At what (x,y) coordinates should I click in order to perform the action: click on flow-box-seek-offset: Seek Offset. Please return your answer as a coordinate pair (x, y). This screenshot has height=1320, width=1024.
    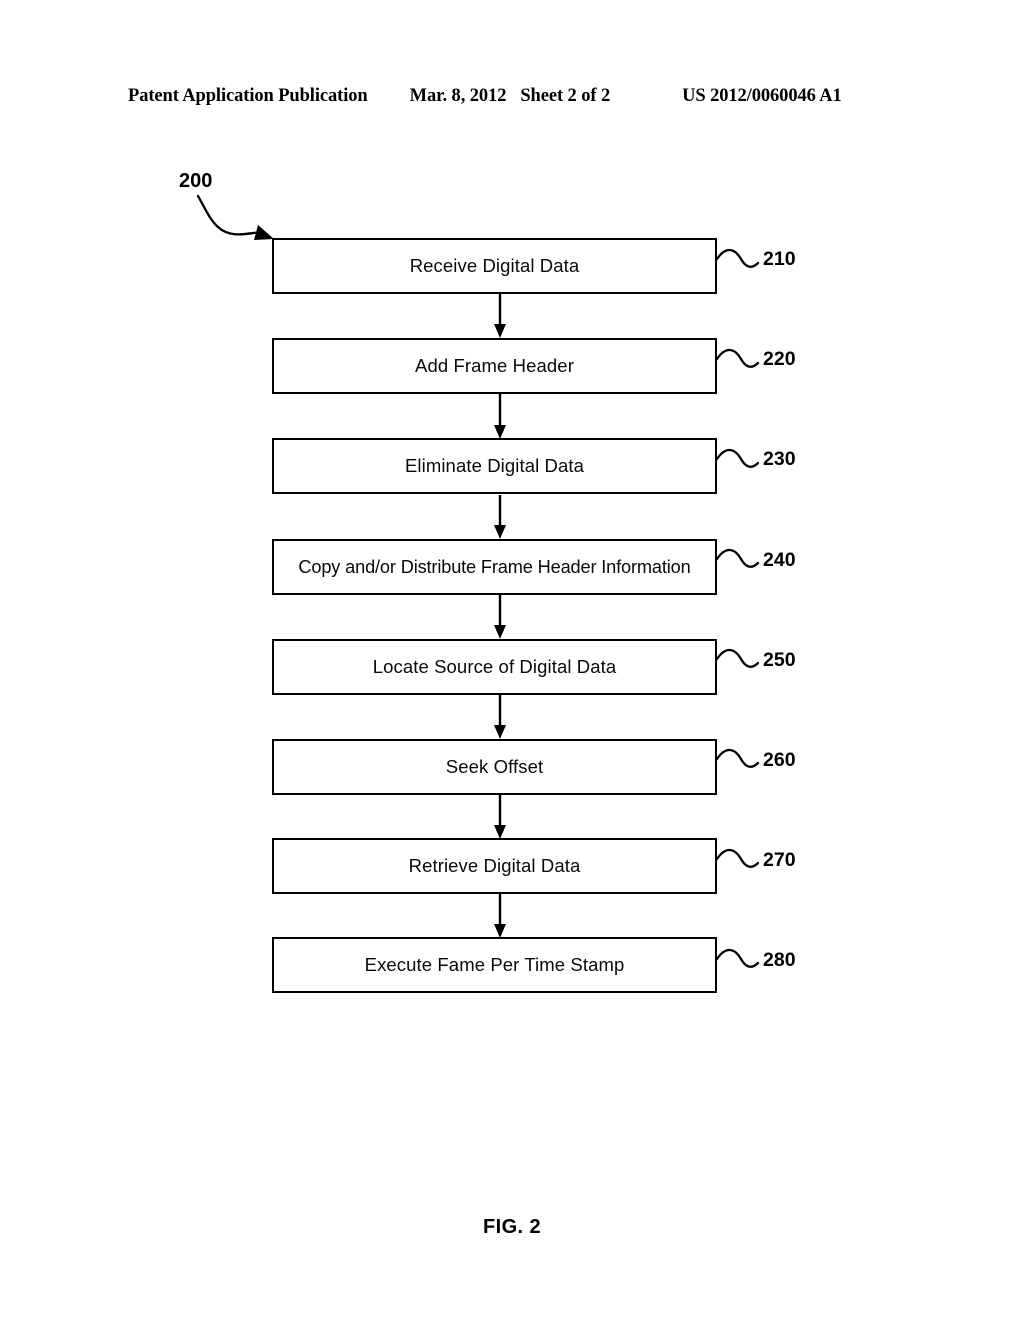
    Looking at the image, I should click on (494, 767).